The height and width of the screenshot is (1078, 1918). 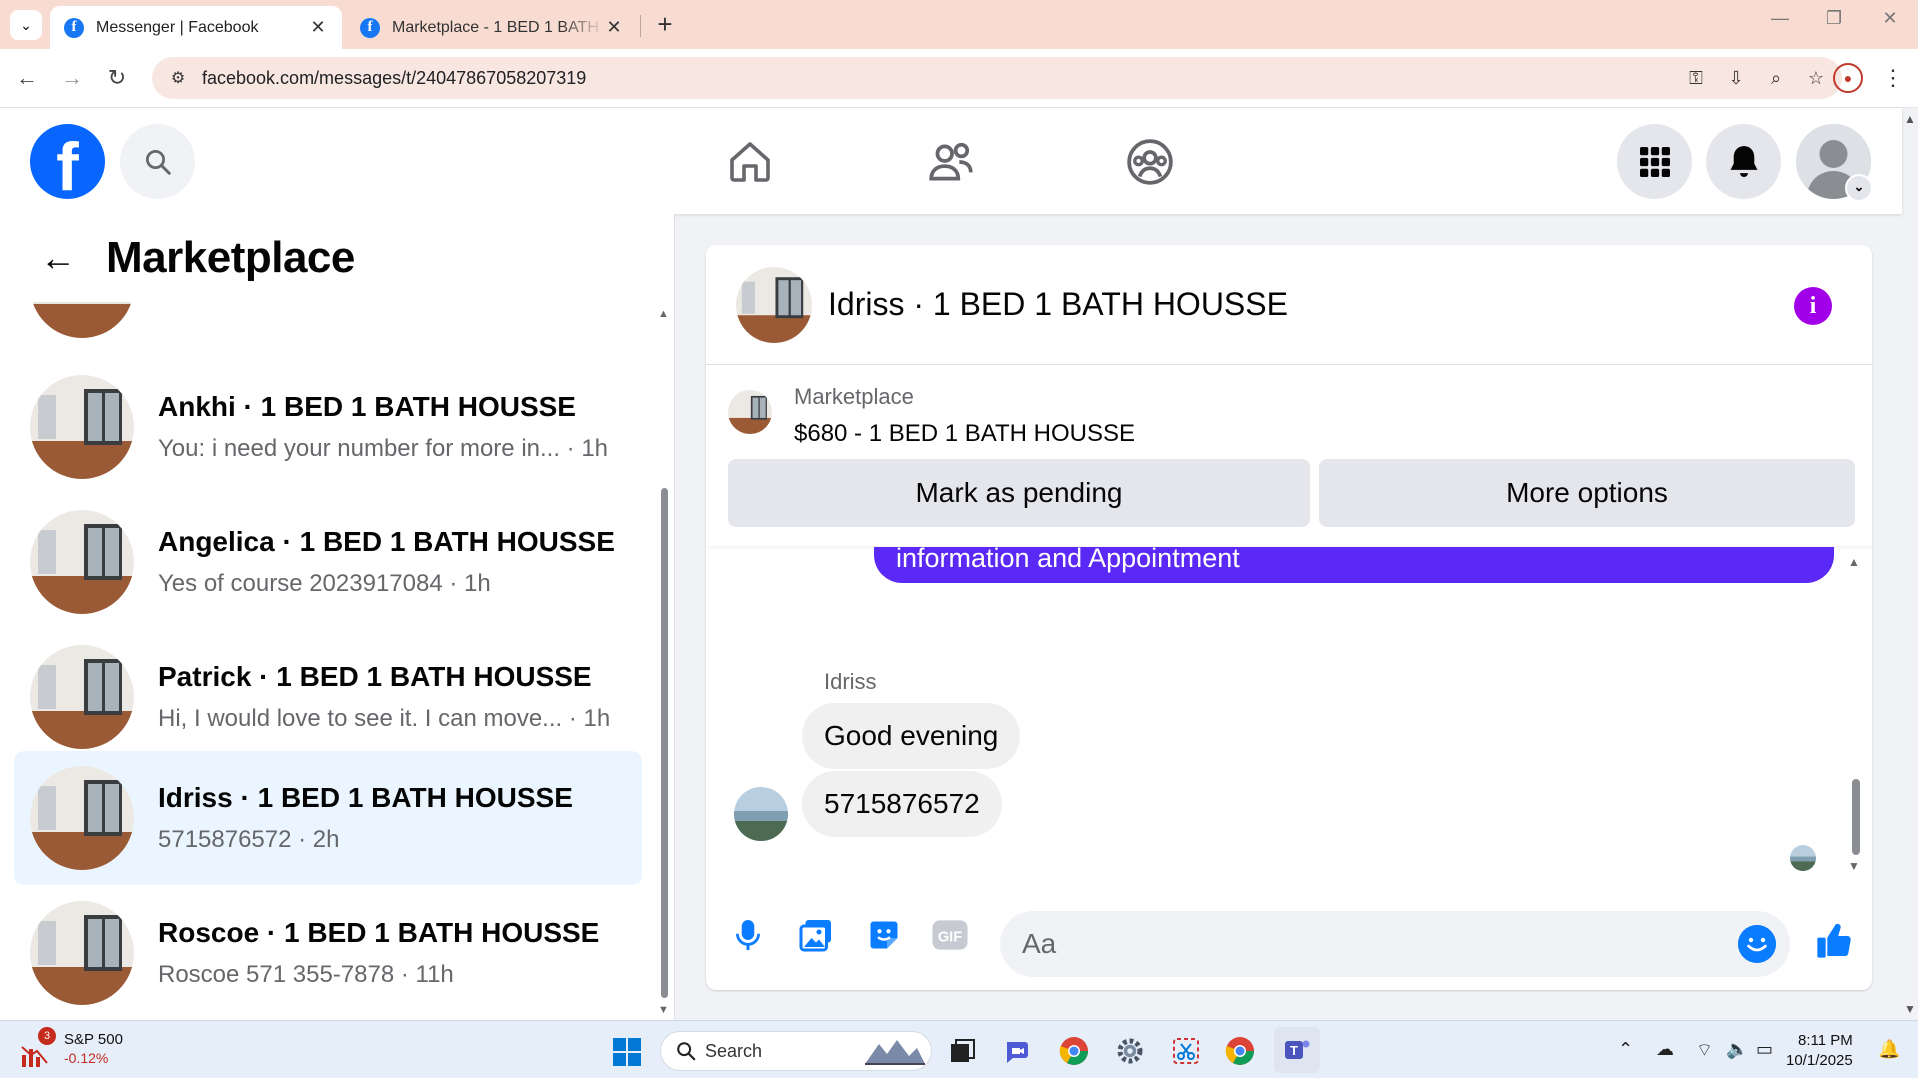 I want to click on battery-icon: ▭, so click(x=1764, y=1049).